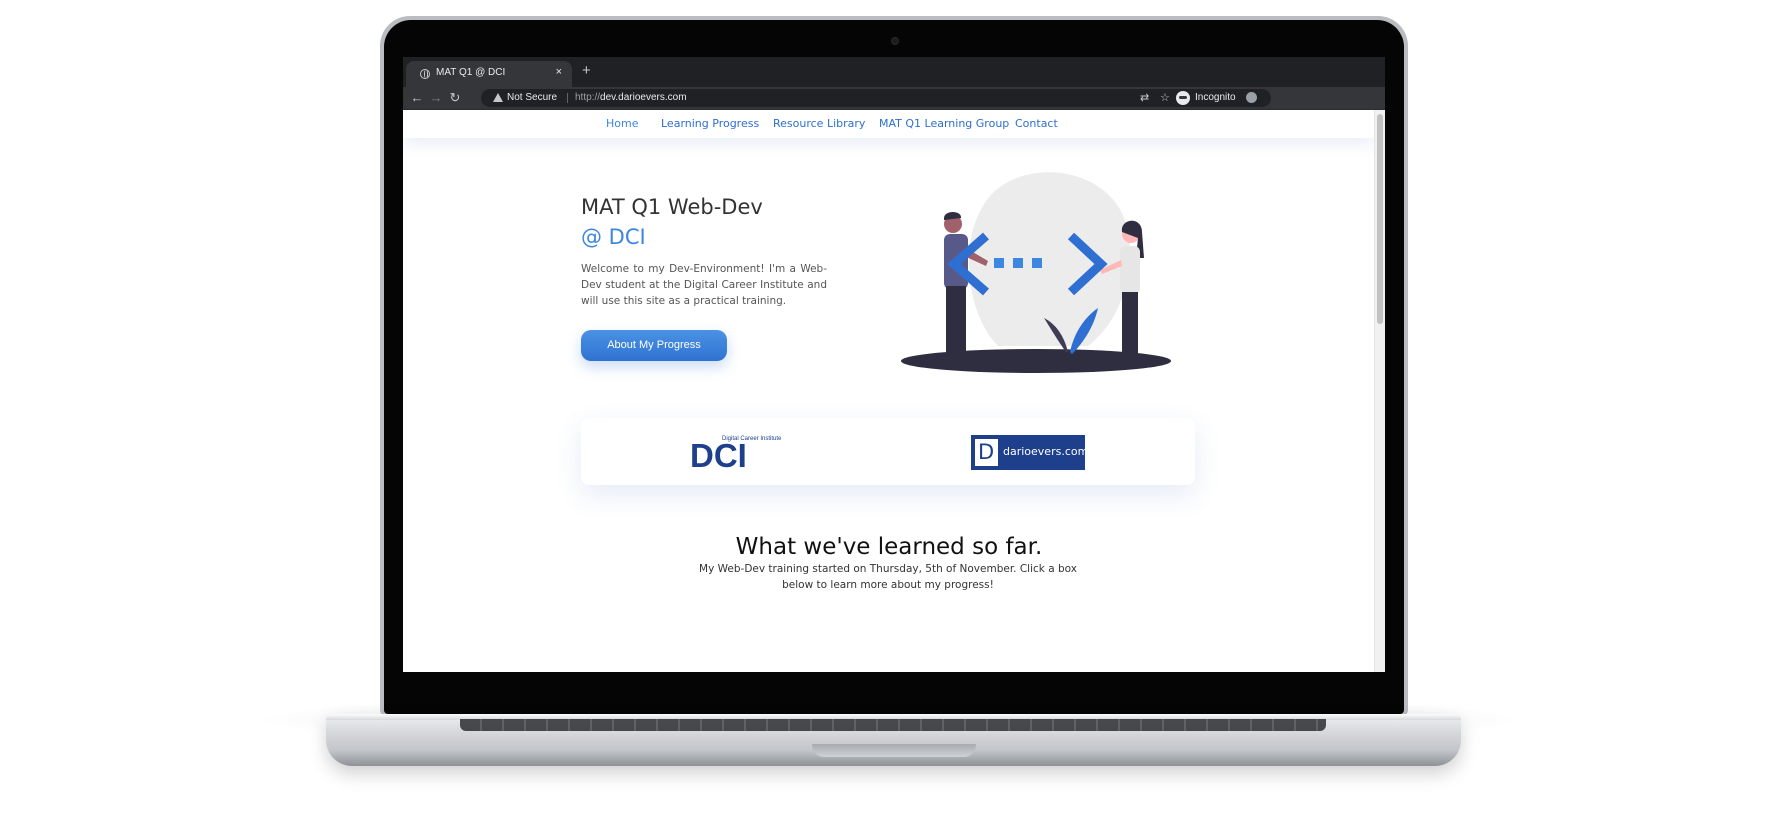  What do you see at coordinates (654, 345) in the screenshot?
I see `about-progress-button: About My Progress` at bounding box center [654, 345].